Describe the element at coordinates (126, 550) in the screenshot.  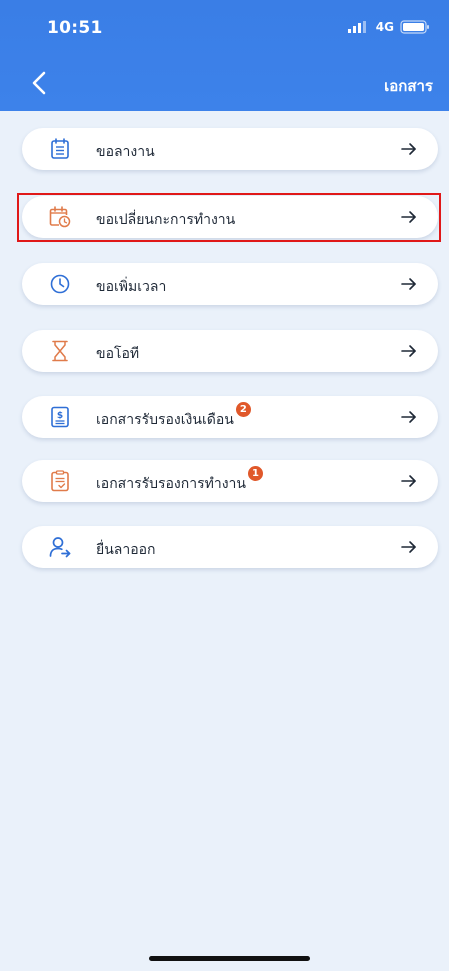
I see `menu-item-label: ยื่นลาออก` at that location.